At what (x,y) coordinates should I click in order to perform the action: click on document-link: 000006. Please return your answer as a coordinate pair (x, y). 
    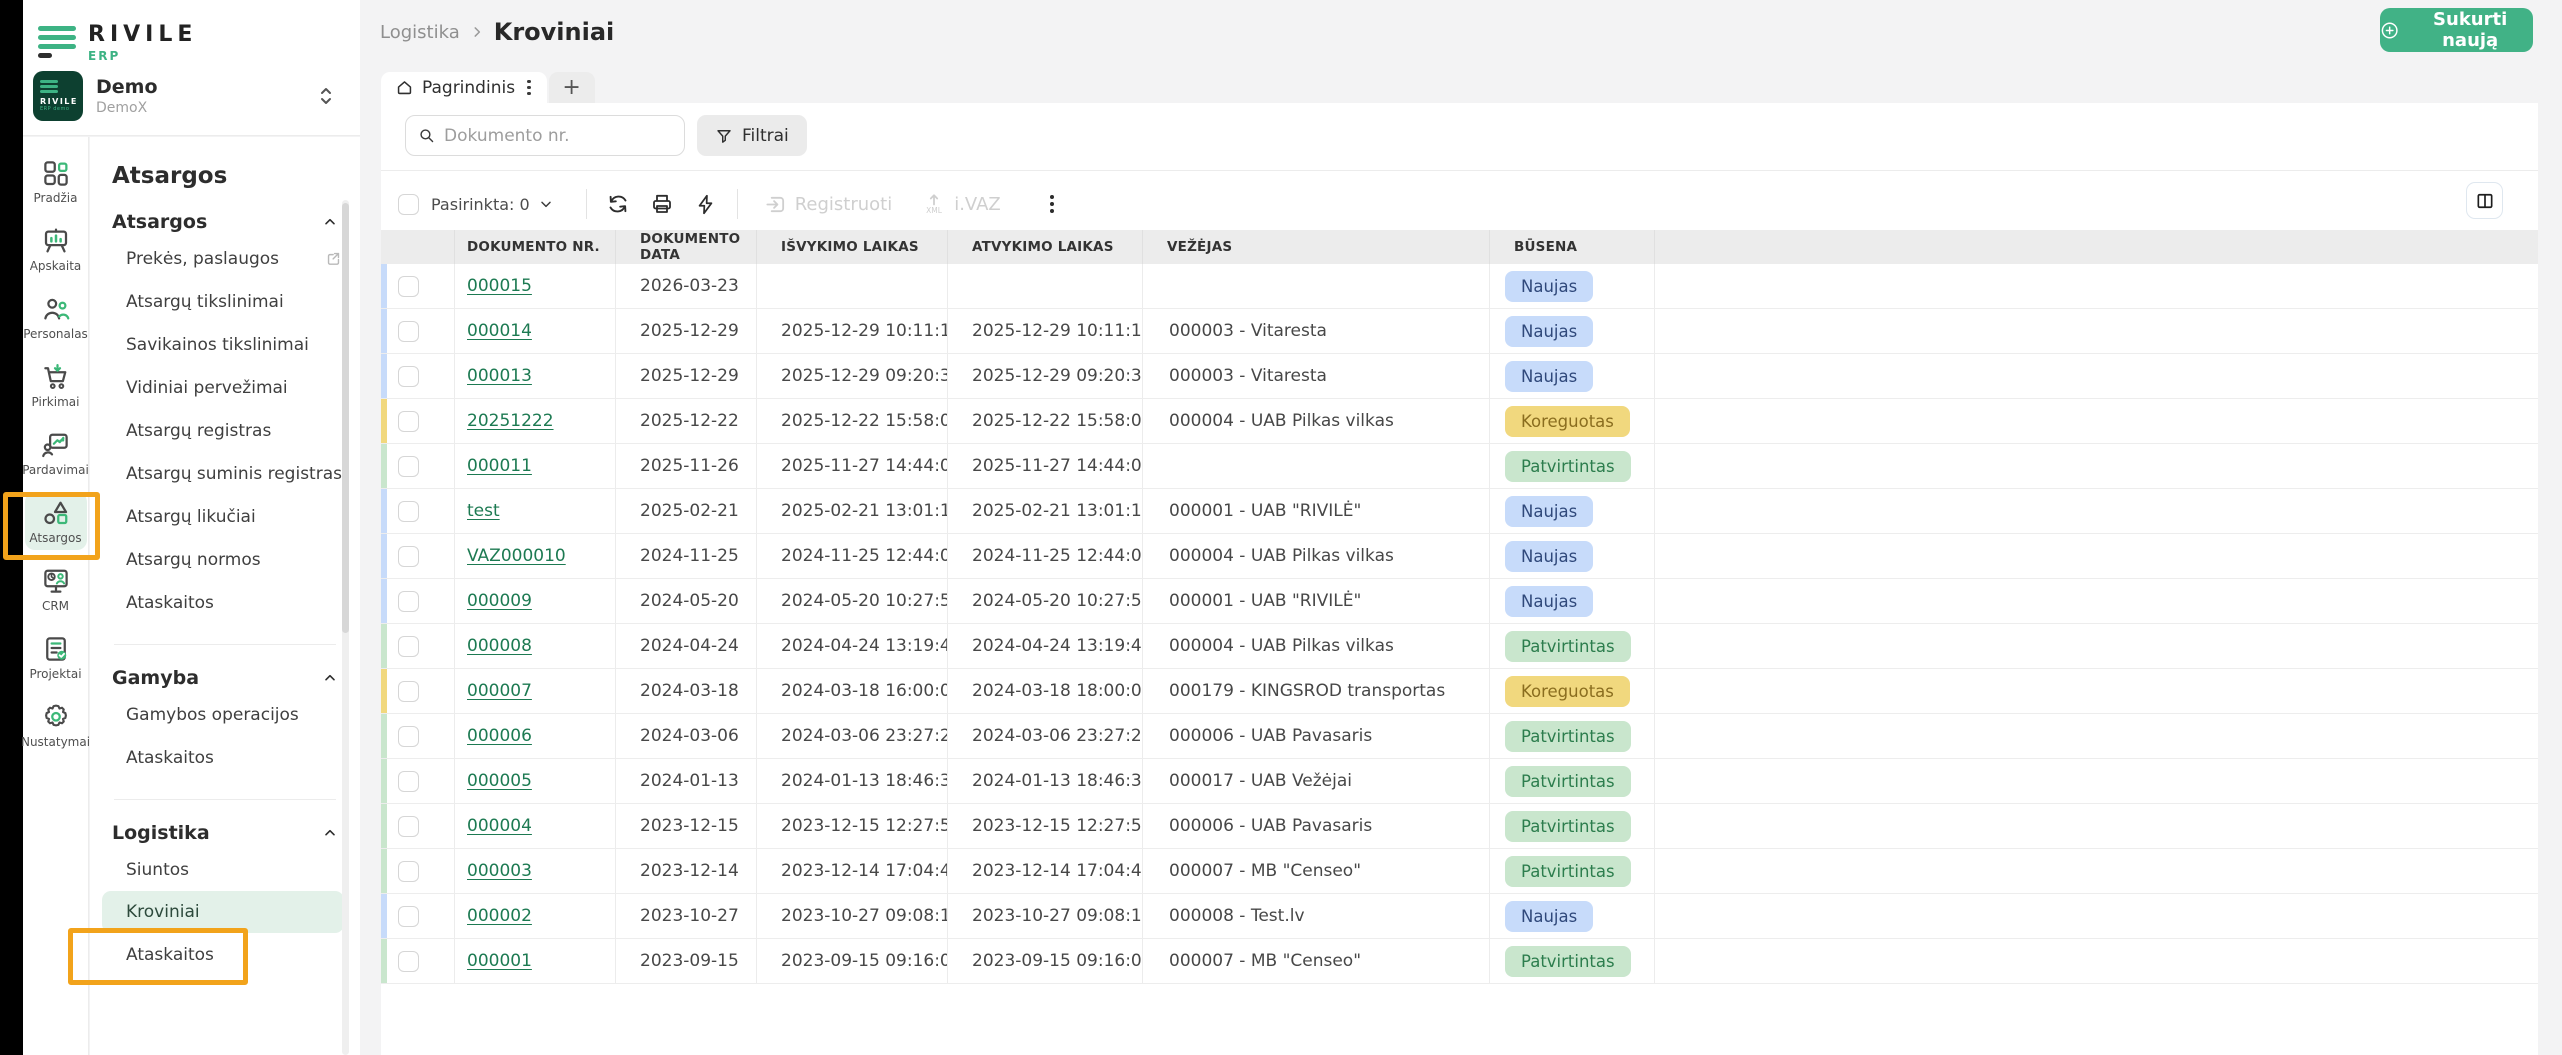
    Looking at the image, I should click on (499, 736).